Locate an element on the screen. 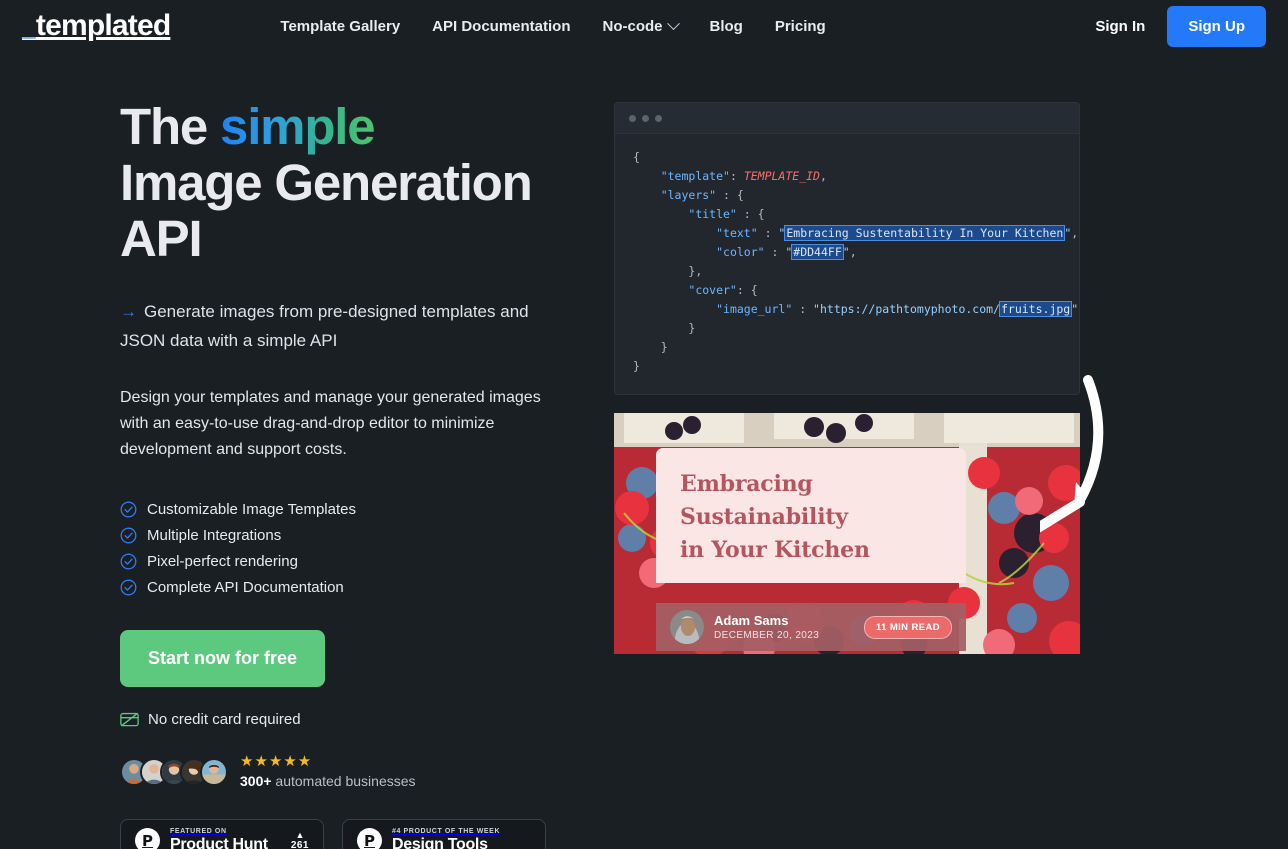  sign-up-button: Sign Up is located at coordinates (1216, 26).